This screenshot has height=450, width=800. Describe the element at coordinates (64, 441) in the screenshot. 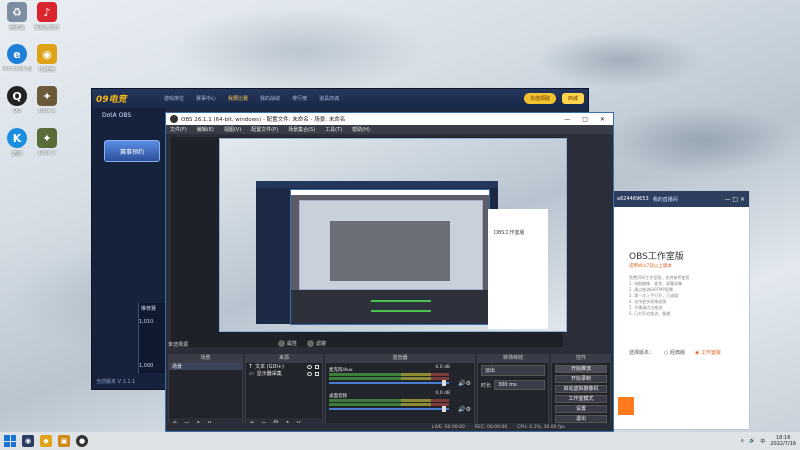

I see `taskbar-app-folder: ▣` at that location.